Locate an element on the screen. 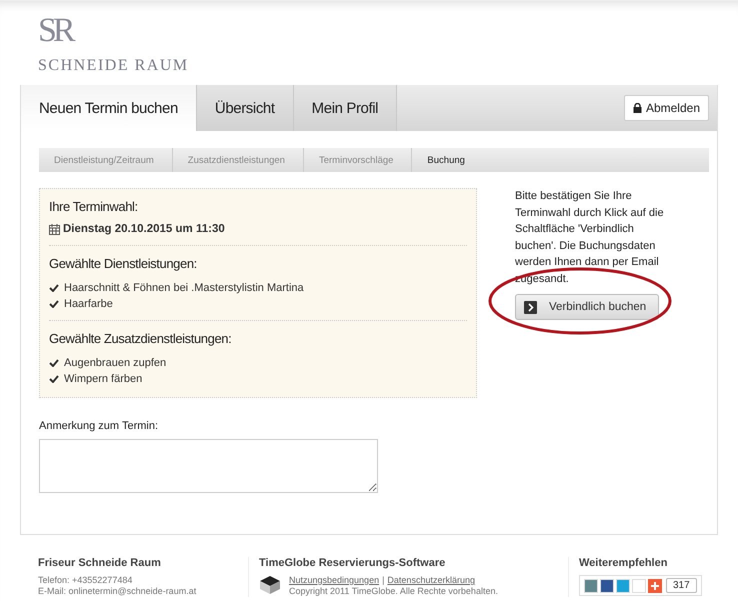 The height and width of the screenshot is (601, 738). section-heading: Gewählte Zusatzdienstleistungen: is located at coordinates (140, 338).